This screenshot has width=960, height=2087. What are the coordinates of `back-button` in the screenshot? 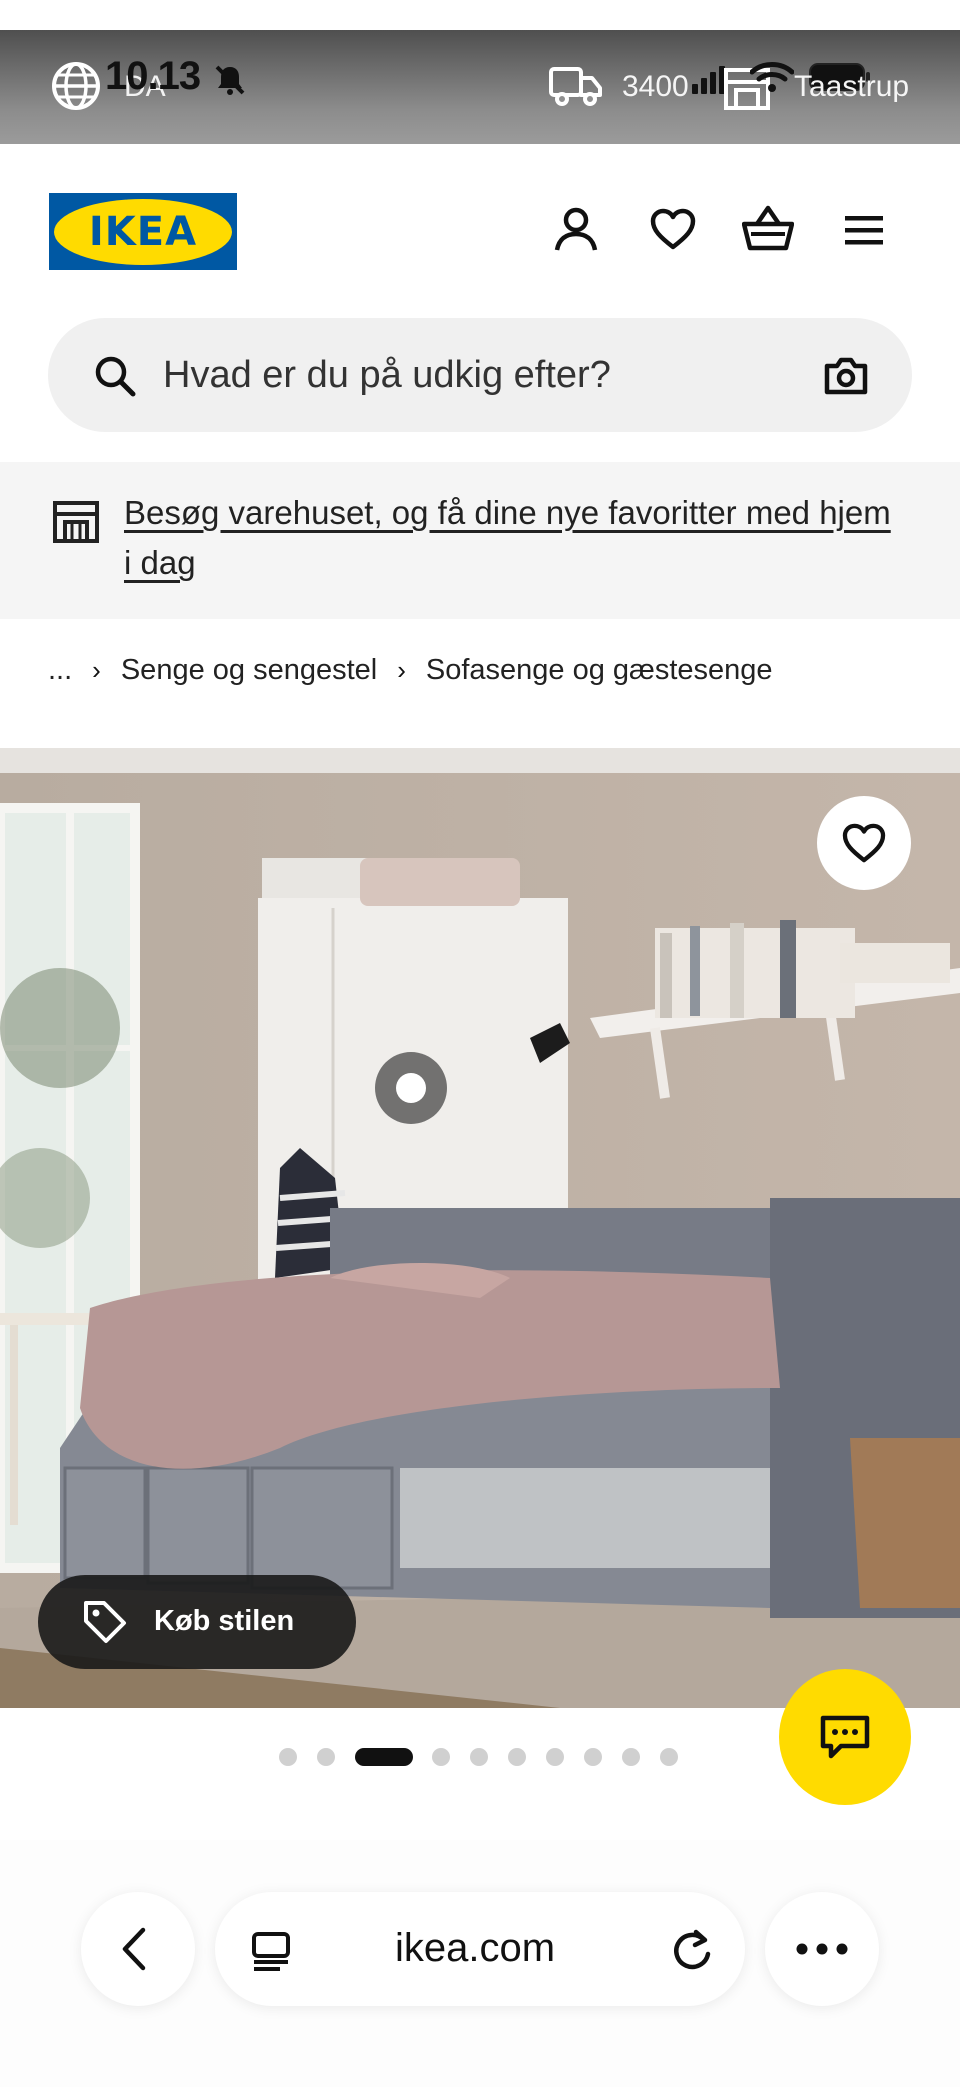 It's located at (138, 1949).